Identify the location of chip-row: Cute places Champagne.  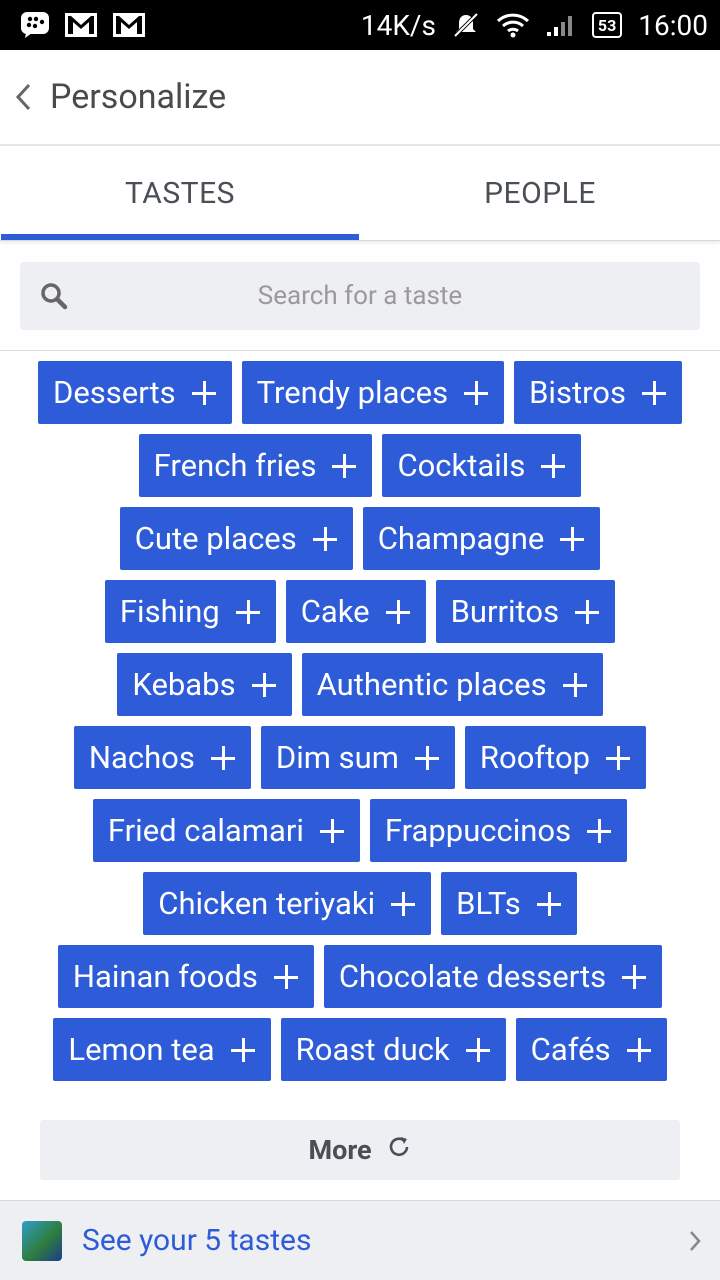
(360, 538).